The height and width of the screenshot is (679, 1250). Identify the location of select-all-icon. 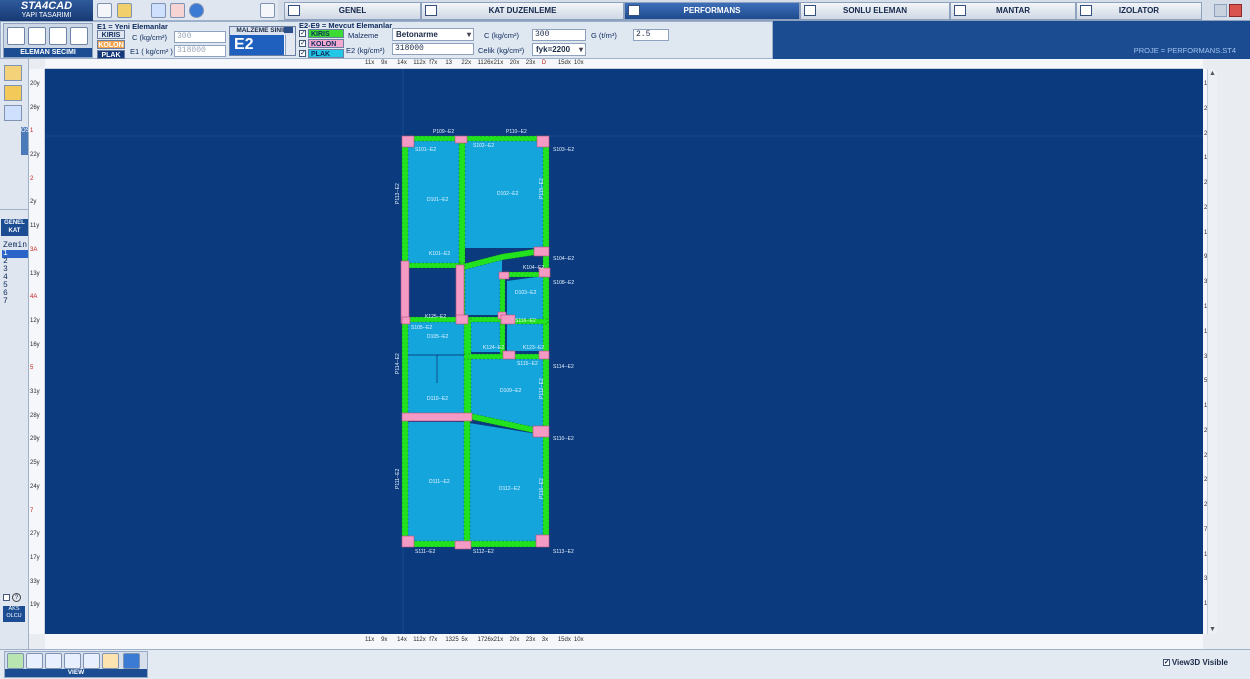
(37, 36).